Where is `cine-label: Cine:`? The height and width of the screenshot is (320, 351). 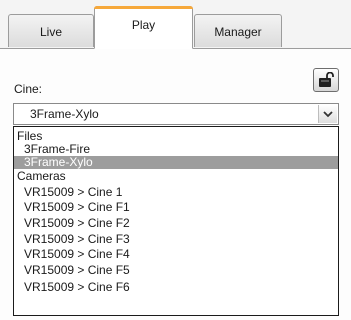 cine-label: Cine: is located at coordinates (28, 89).